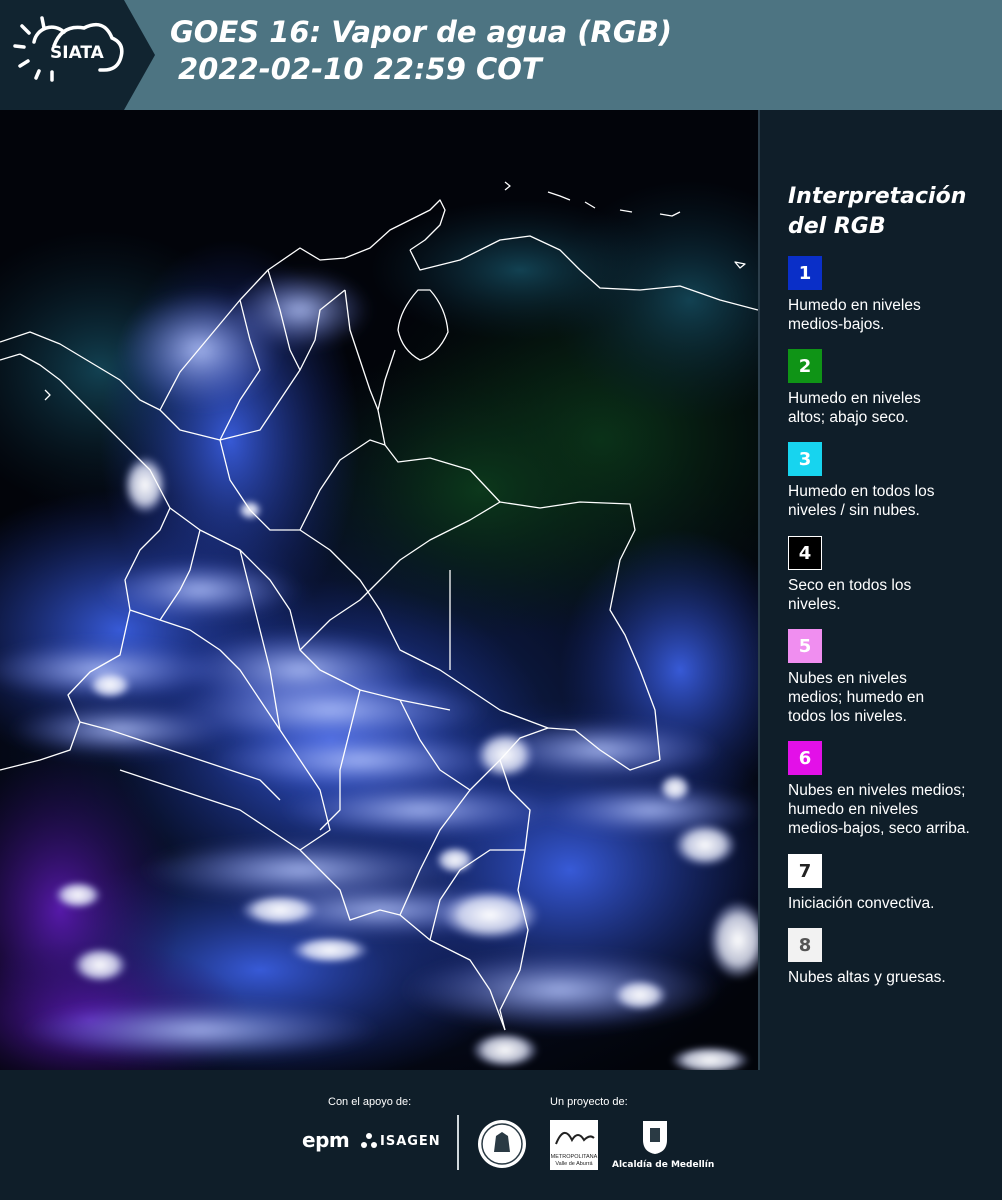 The width and height of the screenshot is (1002, 1200). I want to click on legend-number: 6, so click(805, 758).